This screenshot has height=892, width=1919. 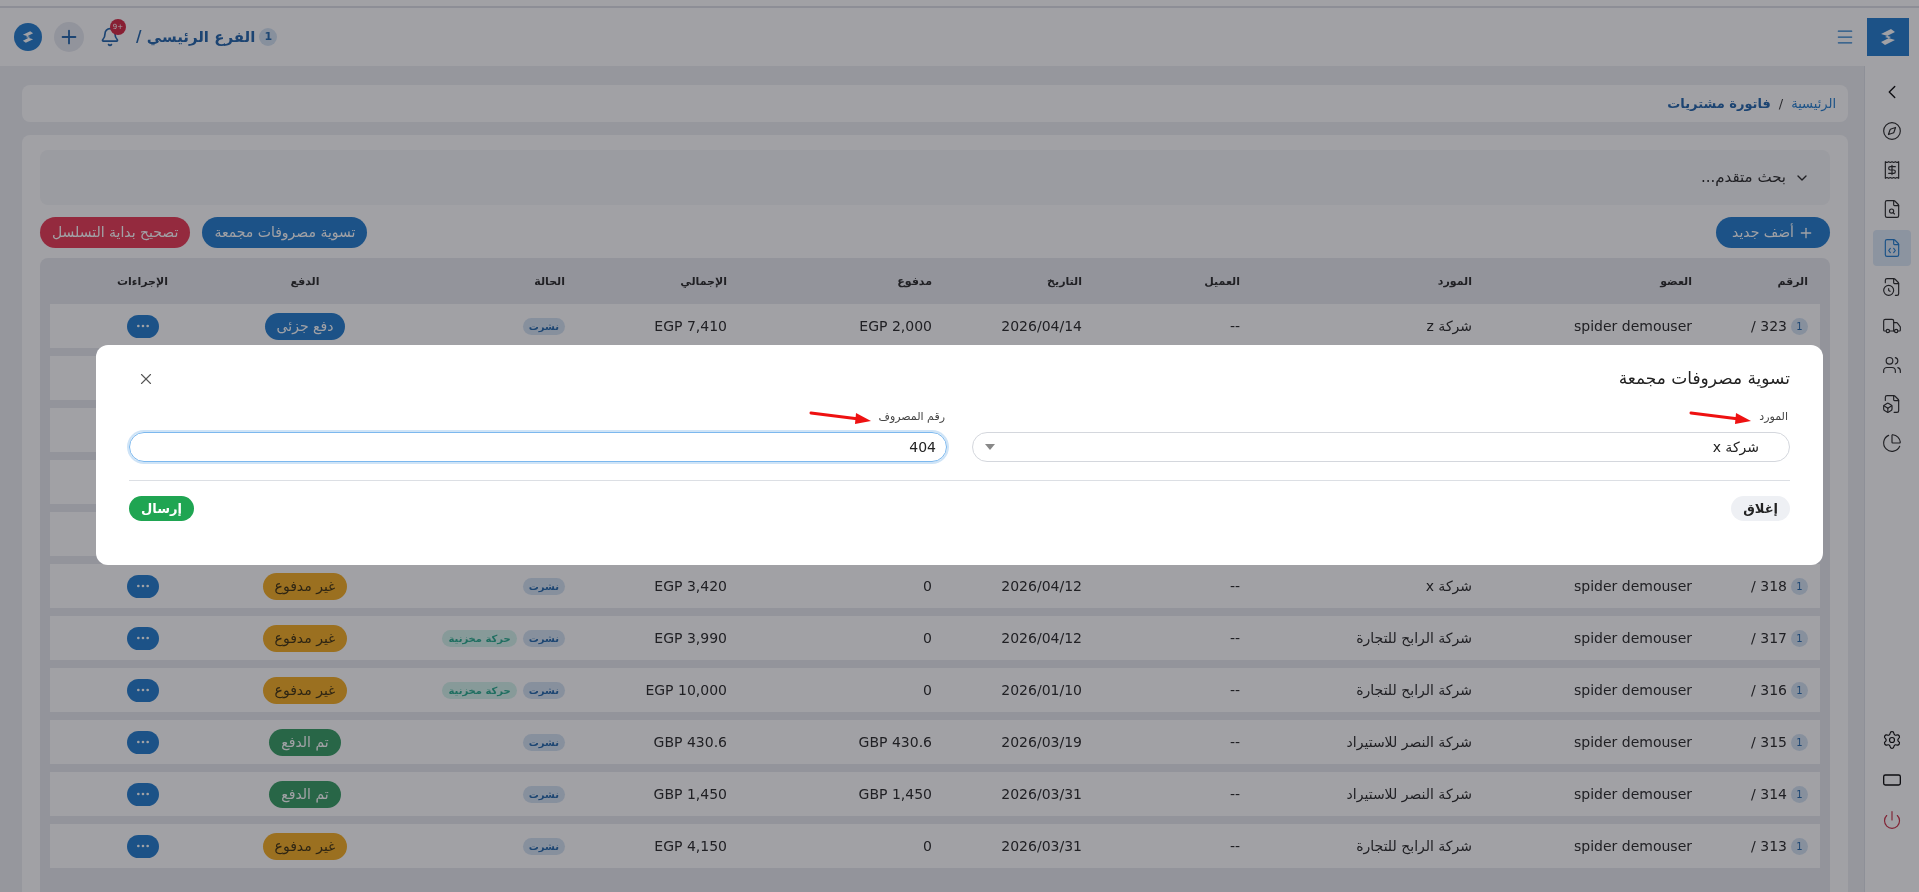 What do you see at coordinates (1769, 846) in the screenshot?
I see `invoice-number: 313 /` at bounding box center [1769, 846].